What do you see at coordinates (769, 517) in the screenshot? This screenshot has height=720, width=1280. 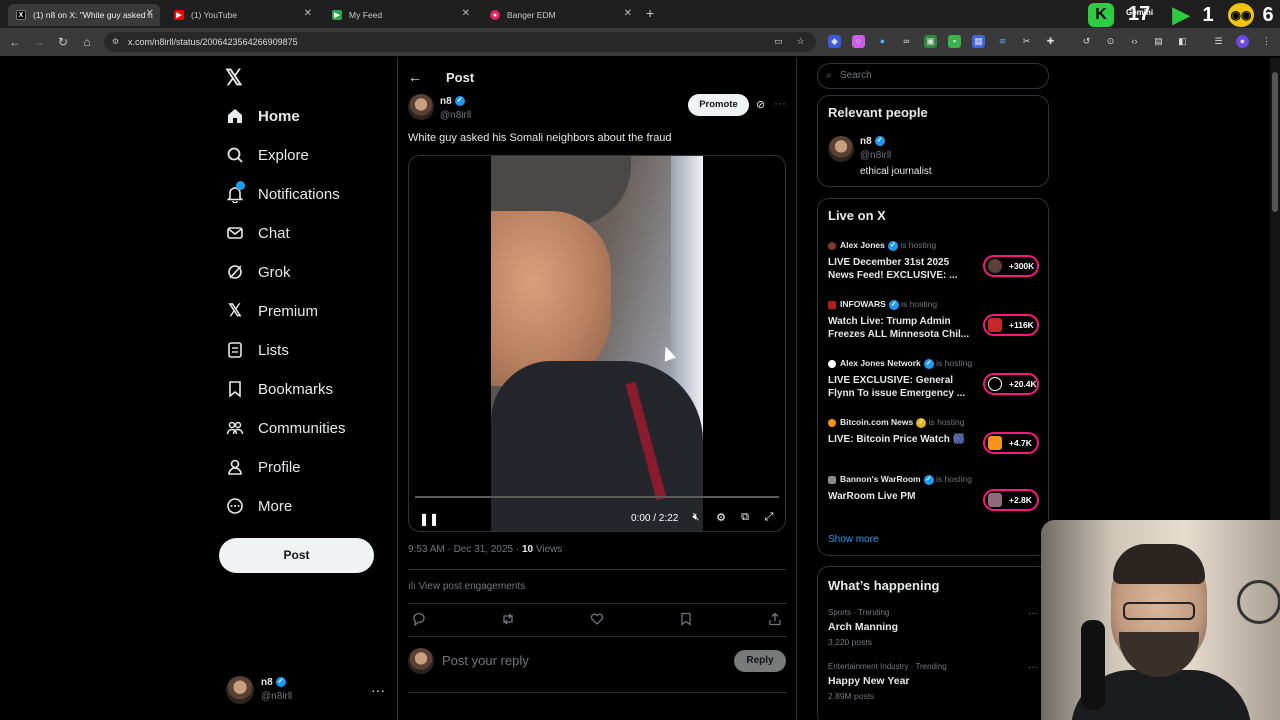 I see `fullscreen-icon: ⤢` at bounding box center [769, 517].